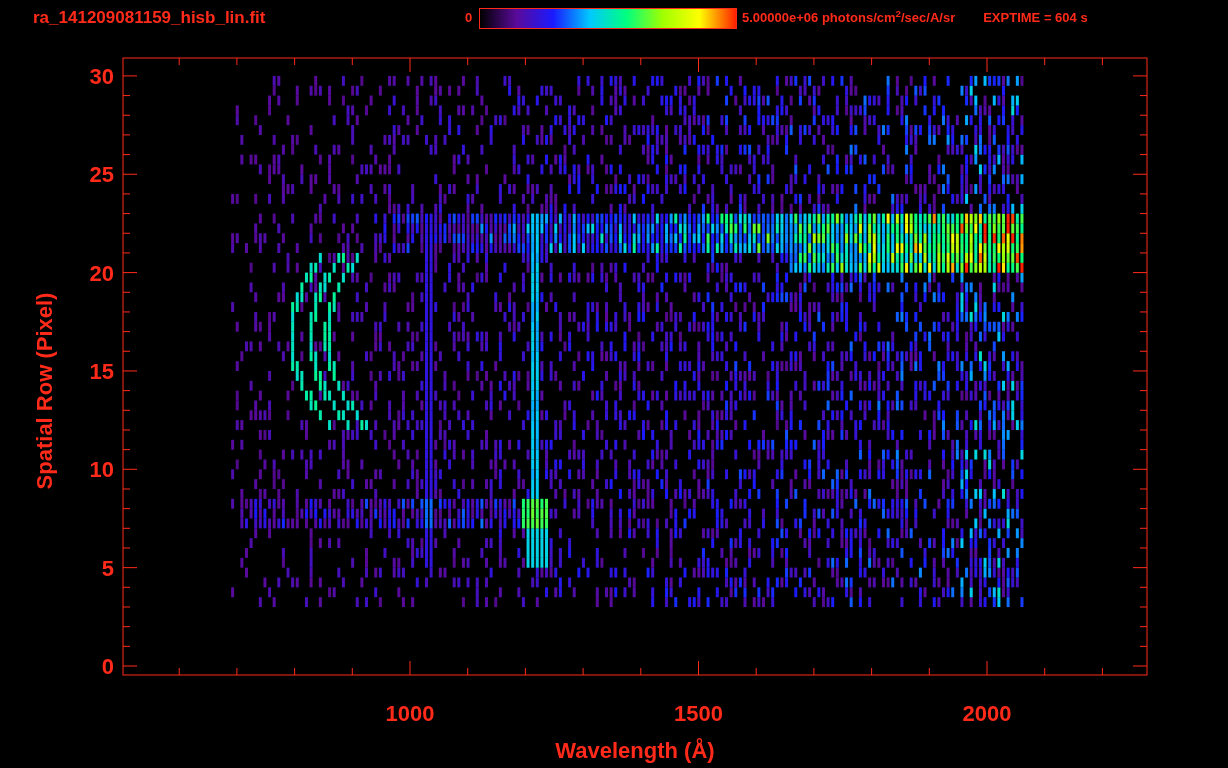 Image resolution: width=1228 pixels, height=768 pixels. Describe the element at coordinates (101, 273) in the screenshot. I see `y-tick-label: 20` at that location.